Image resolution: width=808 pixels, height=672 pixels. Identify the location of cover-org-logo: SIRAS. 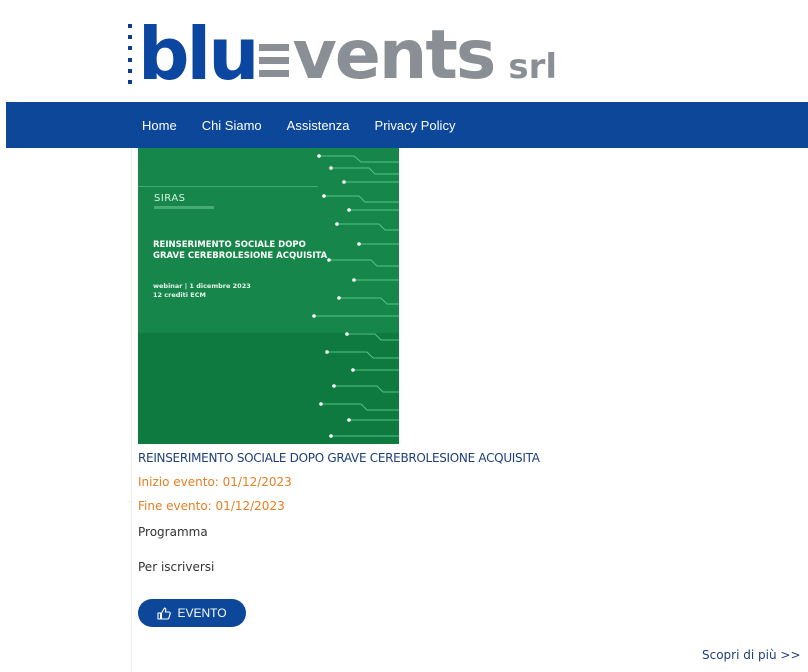
(170, 198).